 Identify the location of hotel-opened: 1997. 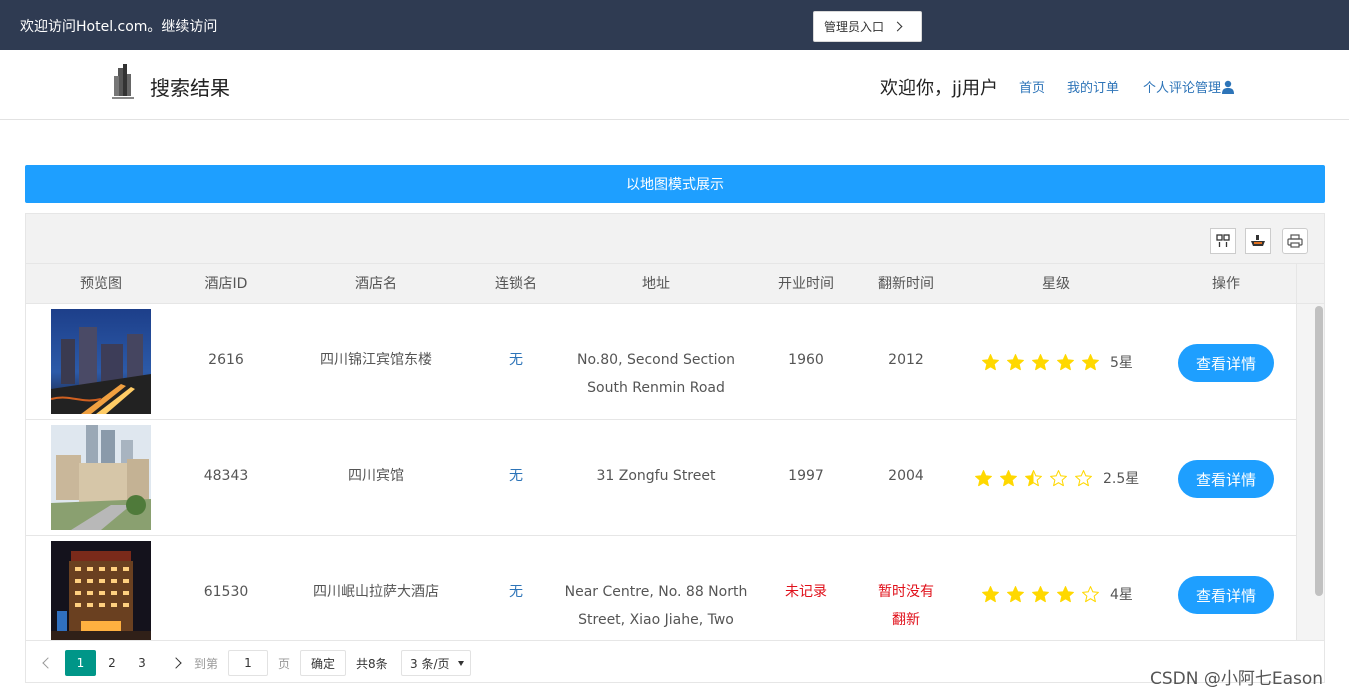
(806, 476).